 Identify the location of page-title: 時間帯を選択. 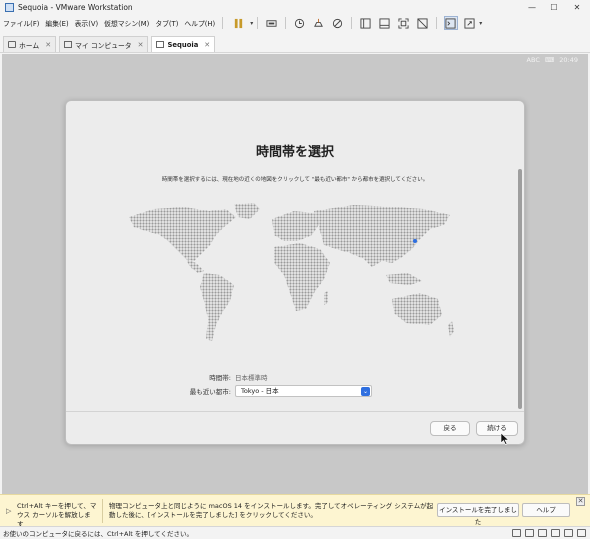
(294, 152).